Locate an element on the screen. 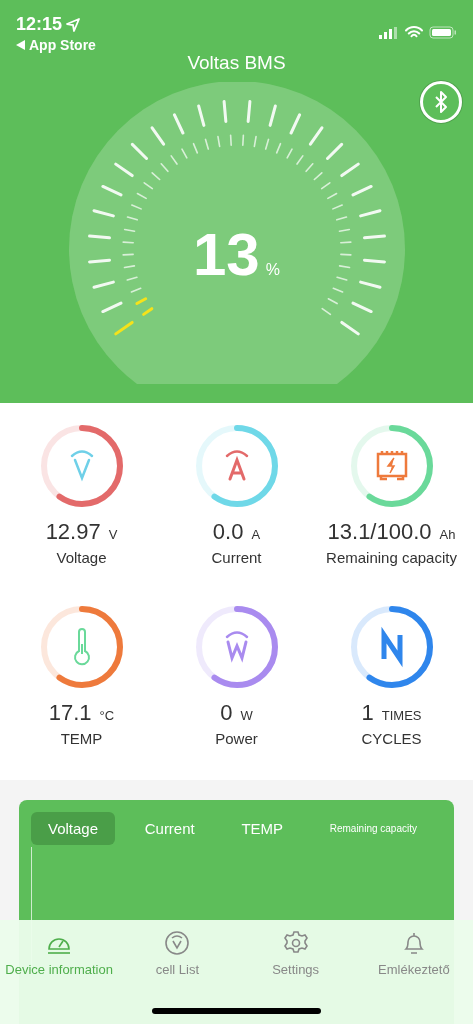 The image size is (473, 1024). volt-circle-icon is located at coordinates (177, 943).